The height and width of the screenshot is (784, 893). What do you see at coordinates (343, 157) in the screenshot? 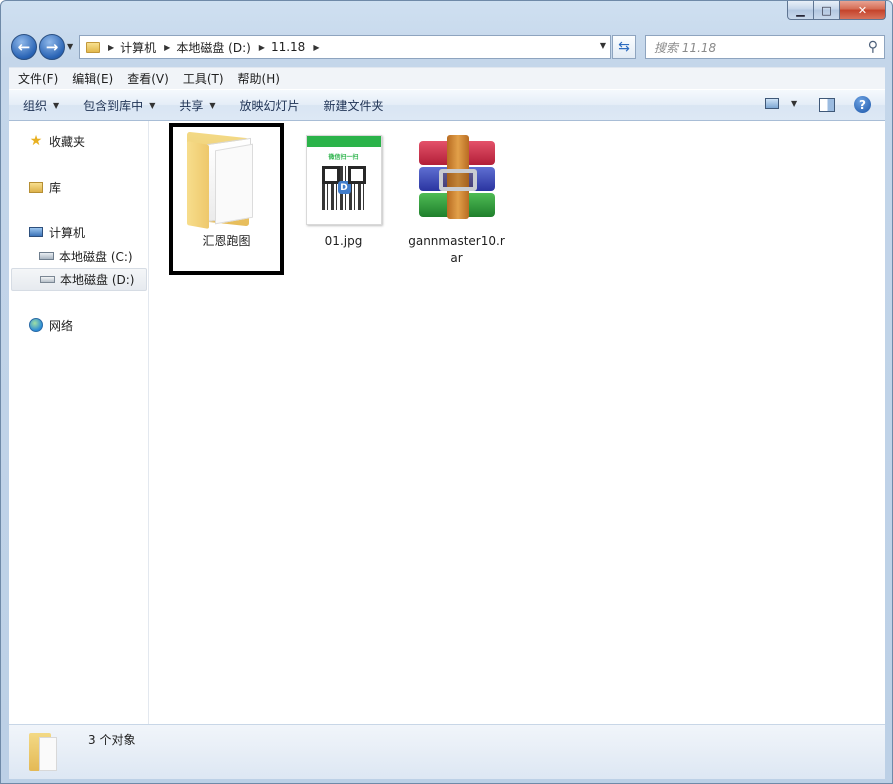
I see `qr-title: 微信扫一扫` at bounding box center [343, 157].